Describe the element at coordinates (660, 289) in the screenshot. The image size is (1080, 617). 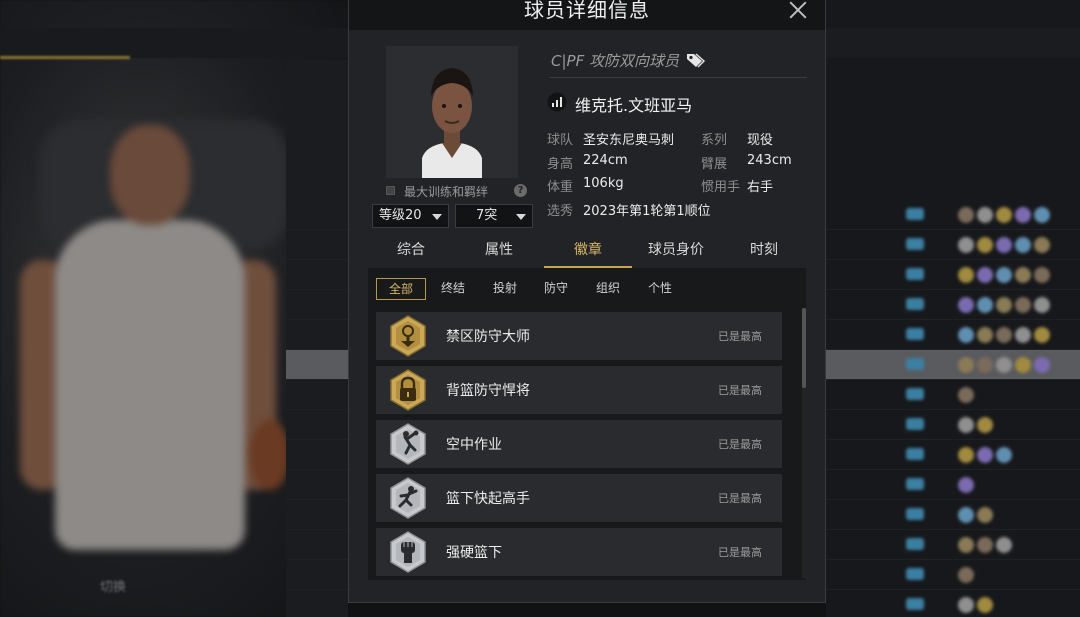
I see `filter-personality: 个性` at that location.